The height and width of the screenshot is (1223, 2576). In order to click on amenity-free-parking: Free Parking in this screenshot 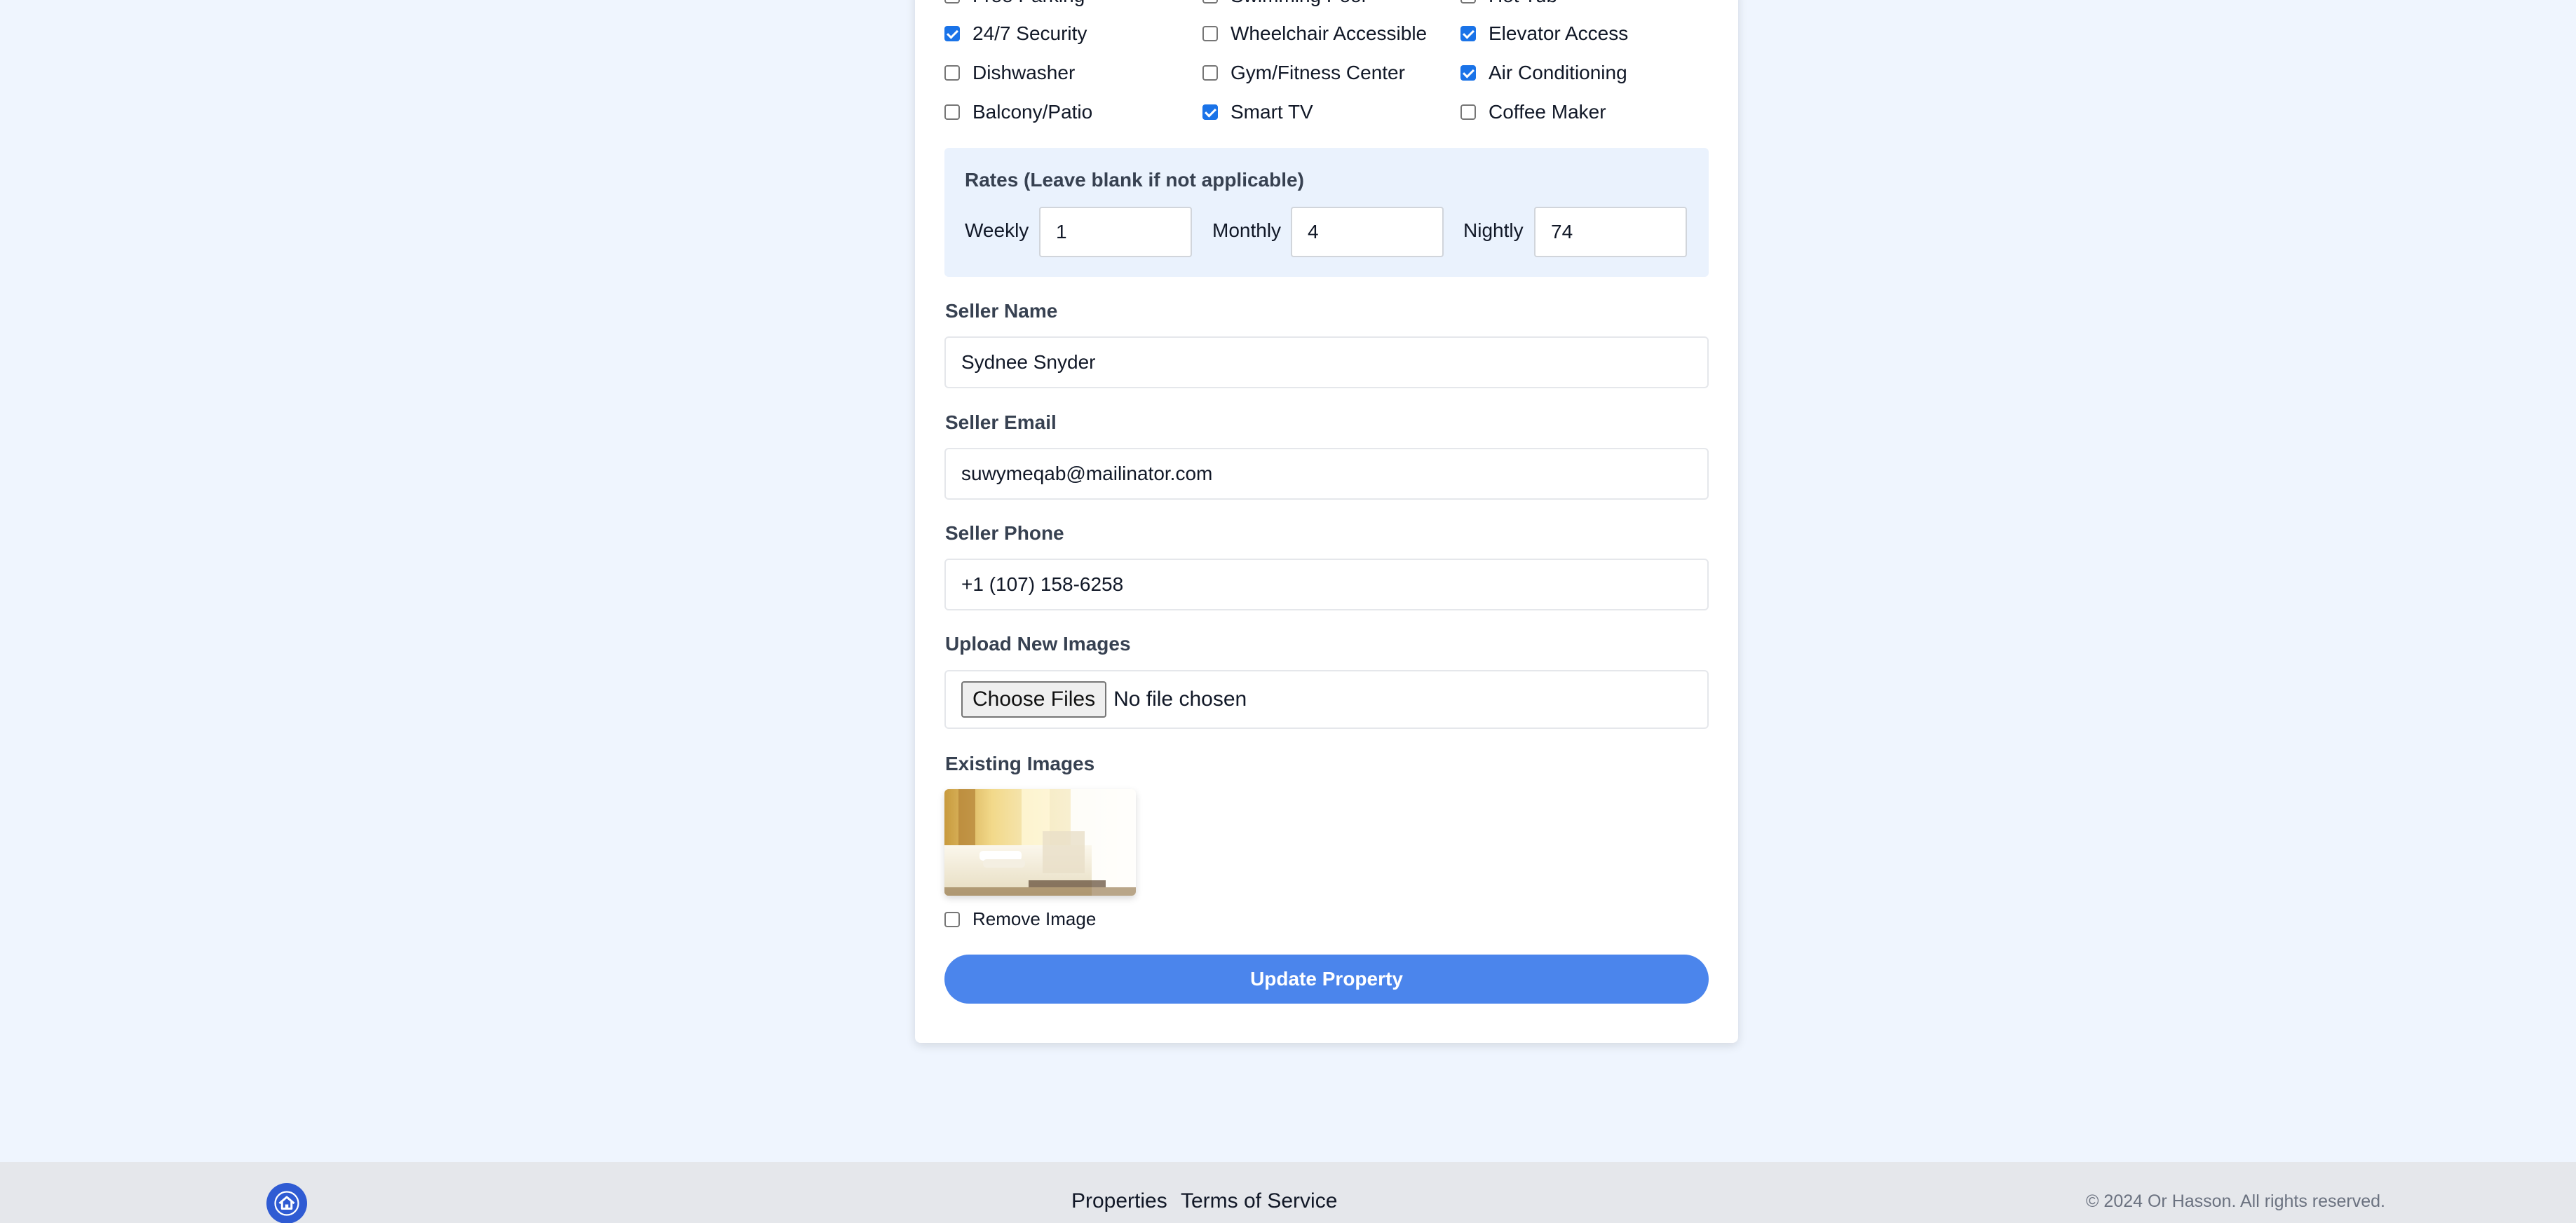, I will do `click(1014, 3)`.